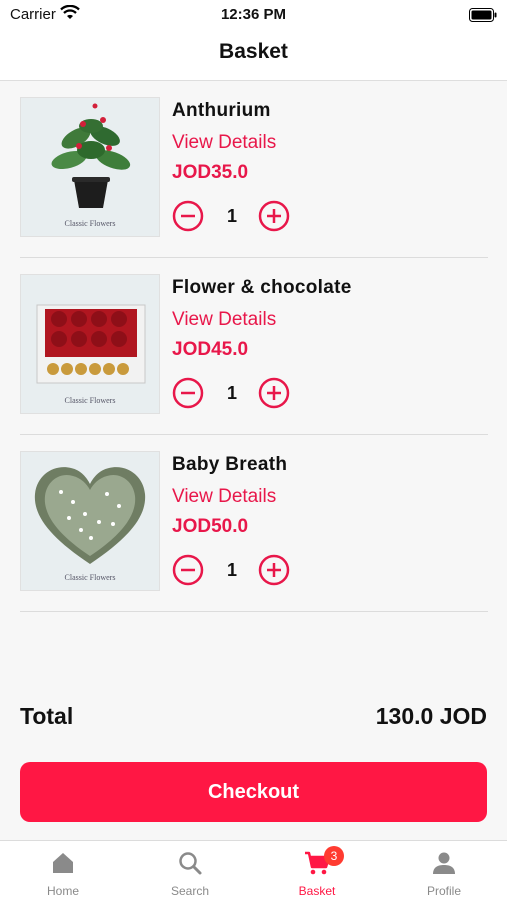  What do you see at coordinates (317, 891) in the screenshot?
I see `tab-label: Basket` at bounding box center [317, 891].